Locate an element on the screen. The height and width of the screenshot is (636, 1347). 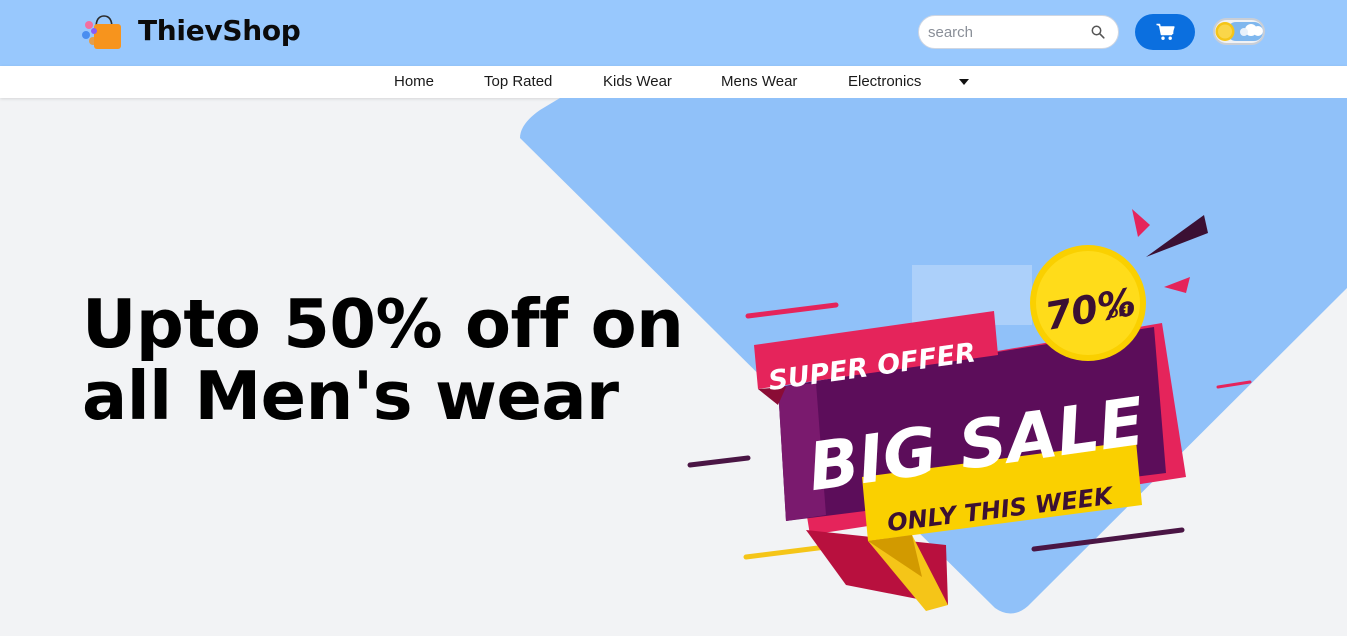
nav-kids-wear: Kids Wear is located at coordinates (637, 81).